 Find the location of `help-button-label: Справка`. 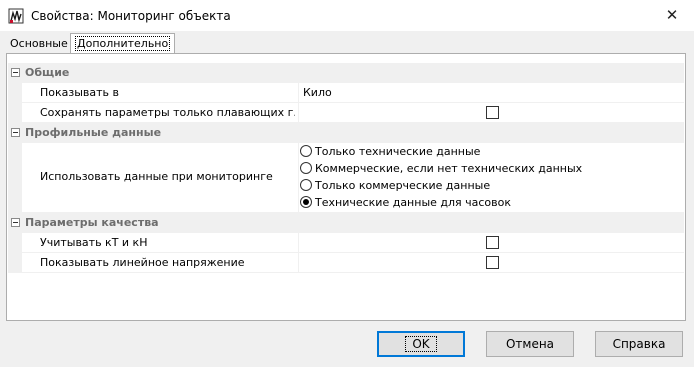

help-button-label: Справка is located at coordinates (639, 344).